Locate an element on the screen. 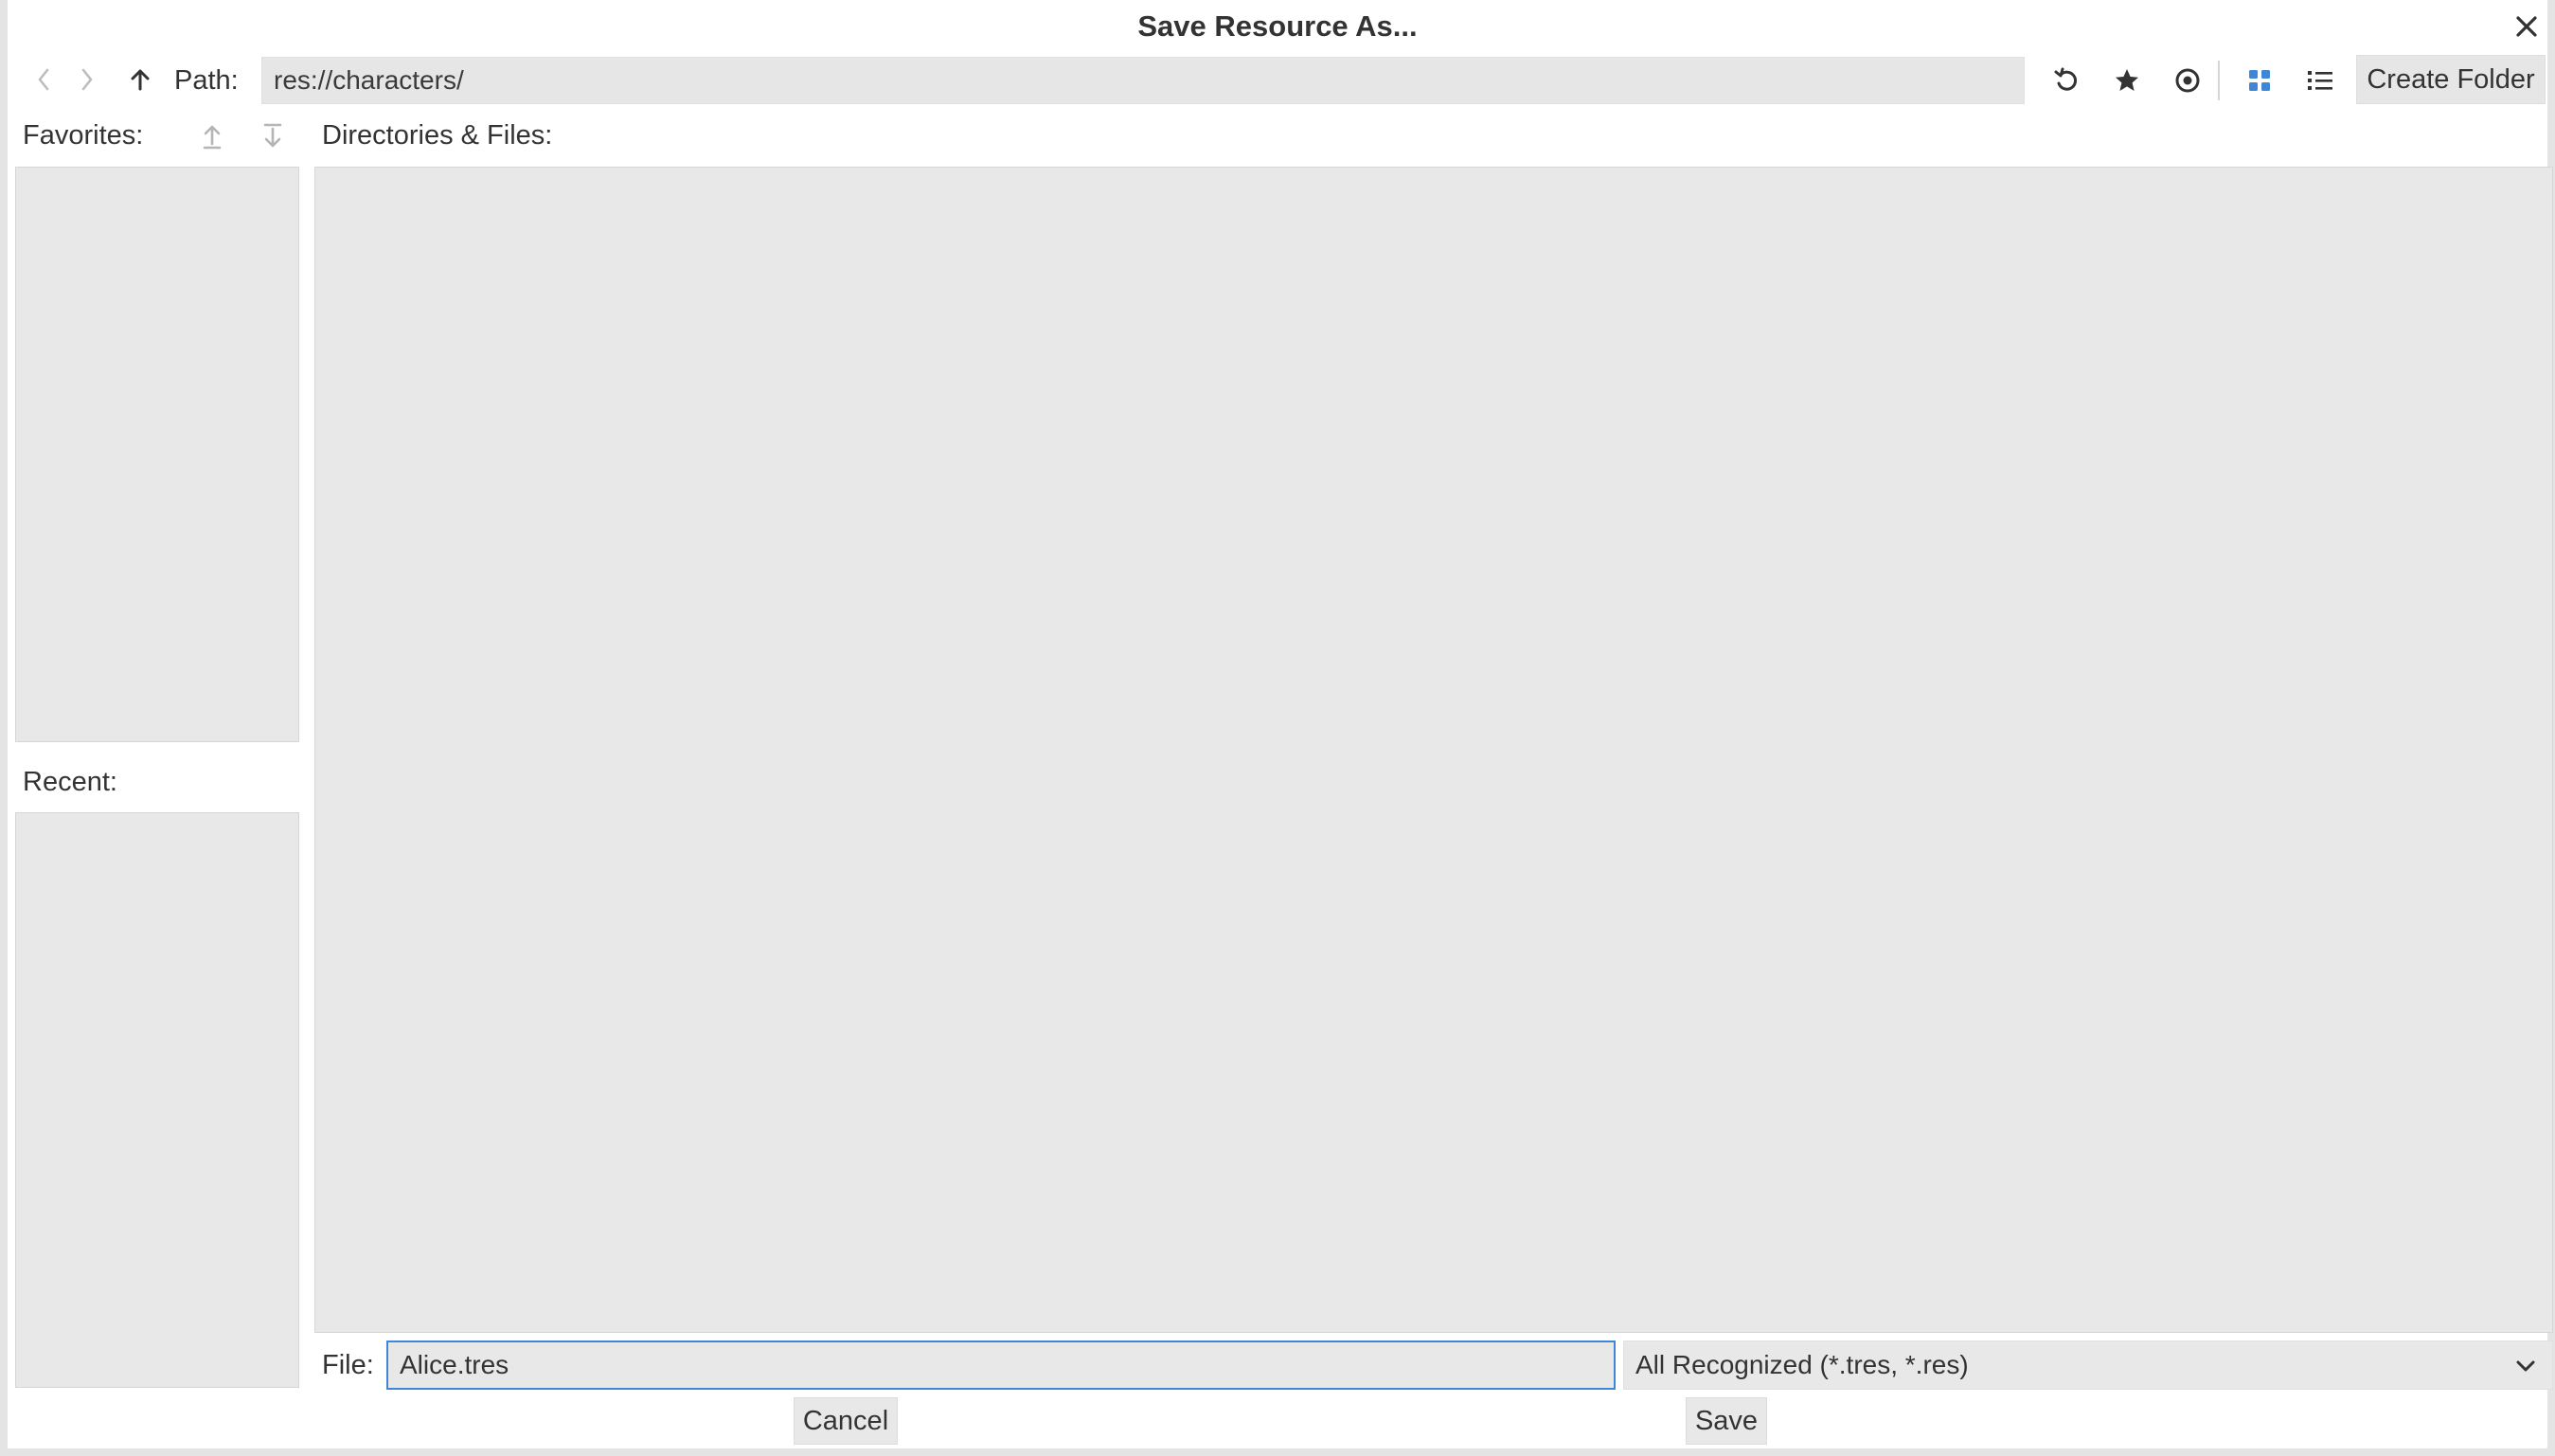 Image resolution: width=2555 pixels, height=1456 pixels. path-input: res://characters/ is located at coordinates (1143, 81).